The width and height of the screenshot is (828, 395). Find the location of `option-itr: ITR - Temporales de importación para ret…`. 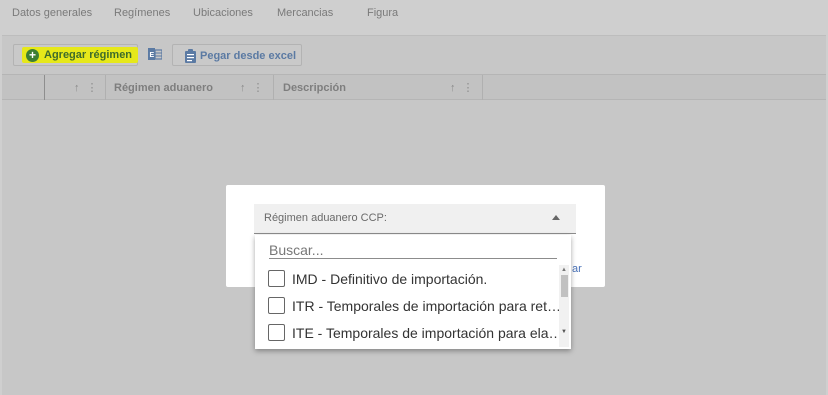

option-itr: ITR - Temporales de importación para ret… is located at coordinates (414, 306).